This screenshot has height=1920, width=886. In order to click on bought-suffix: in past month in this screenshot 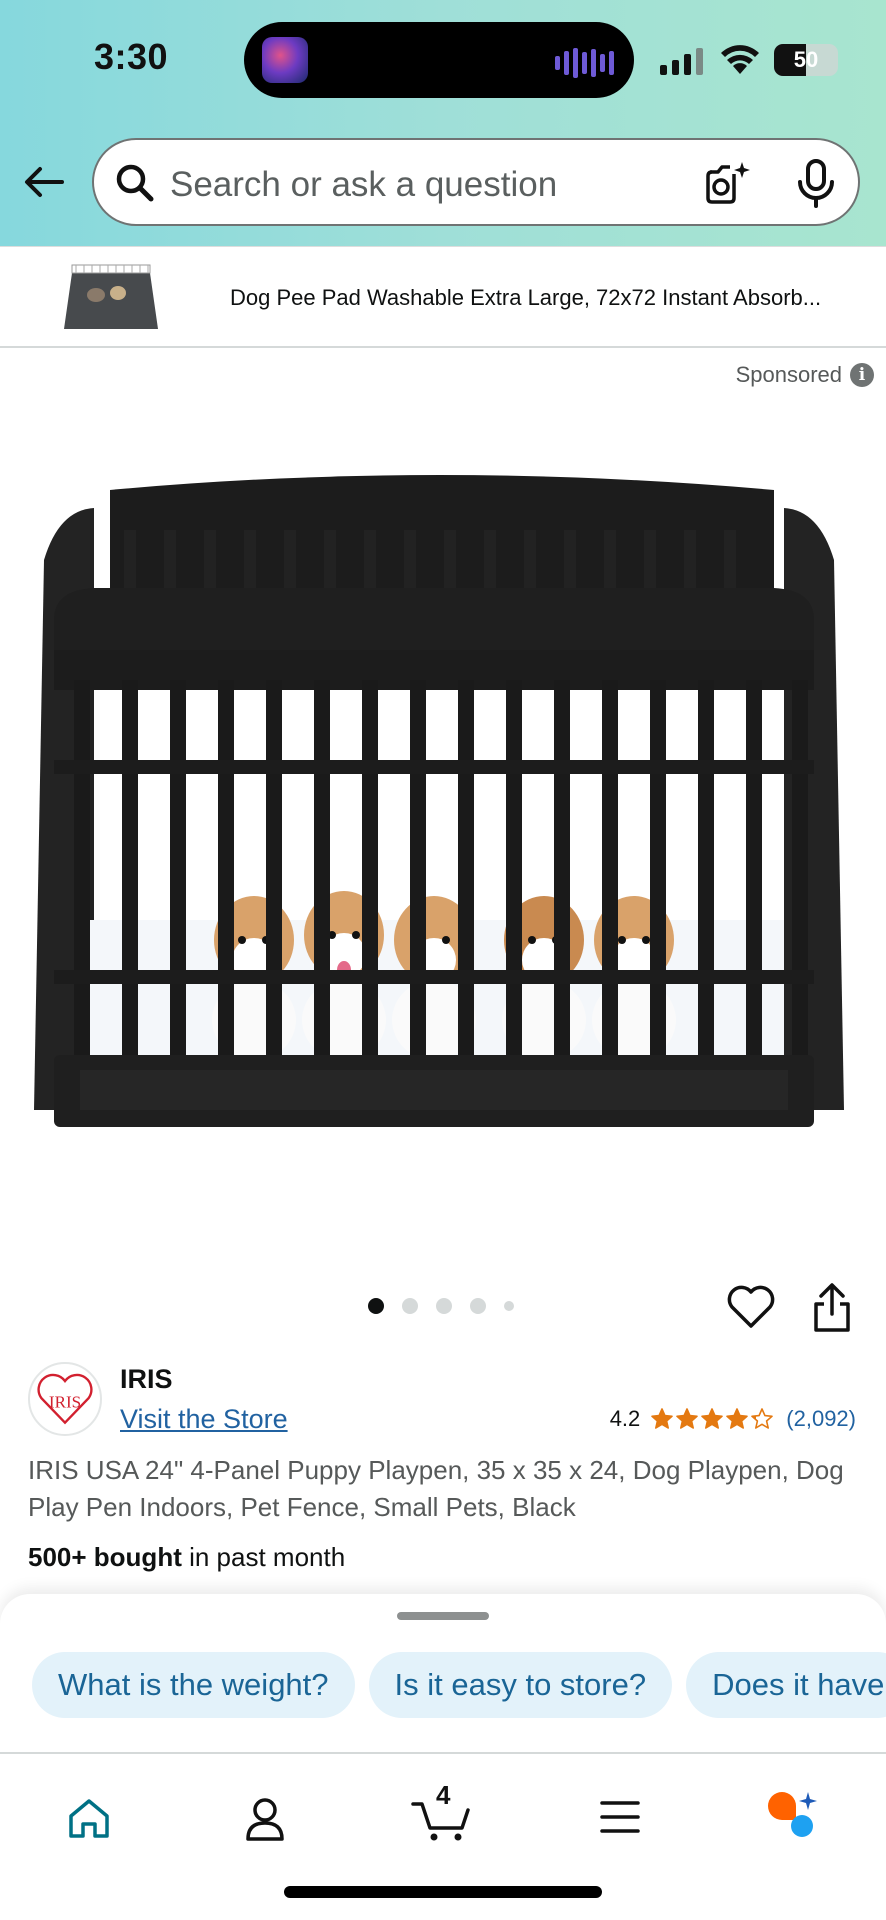, I will do `click(263, 1557)`.